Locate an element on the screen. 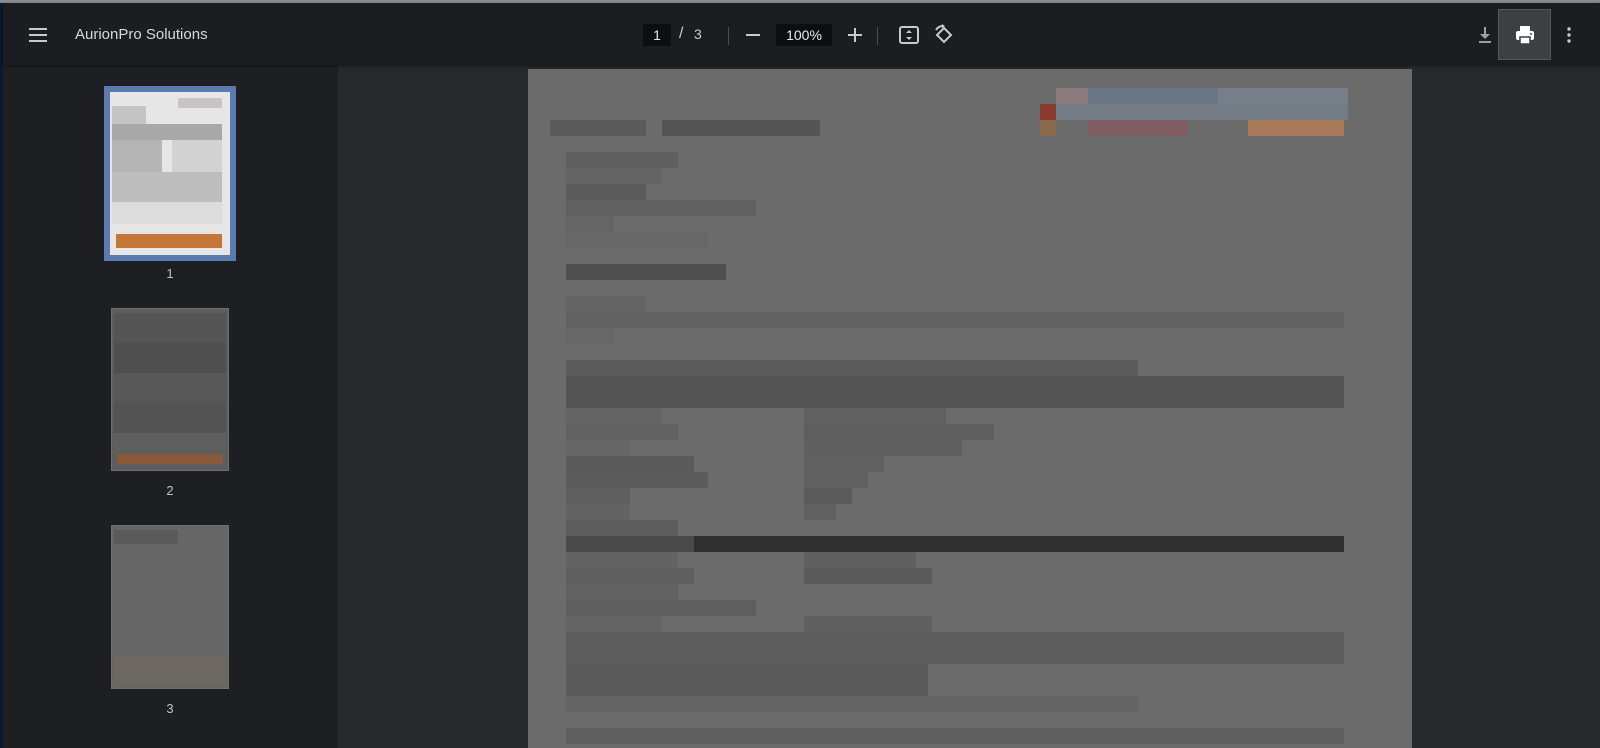 The image size is (1600, 748). zoom-level-input: 100% is located at coordinates (804, 35).